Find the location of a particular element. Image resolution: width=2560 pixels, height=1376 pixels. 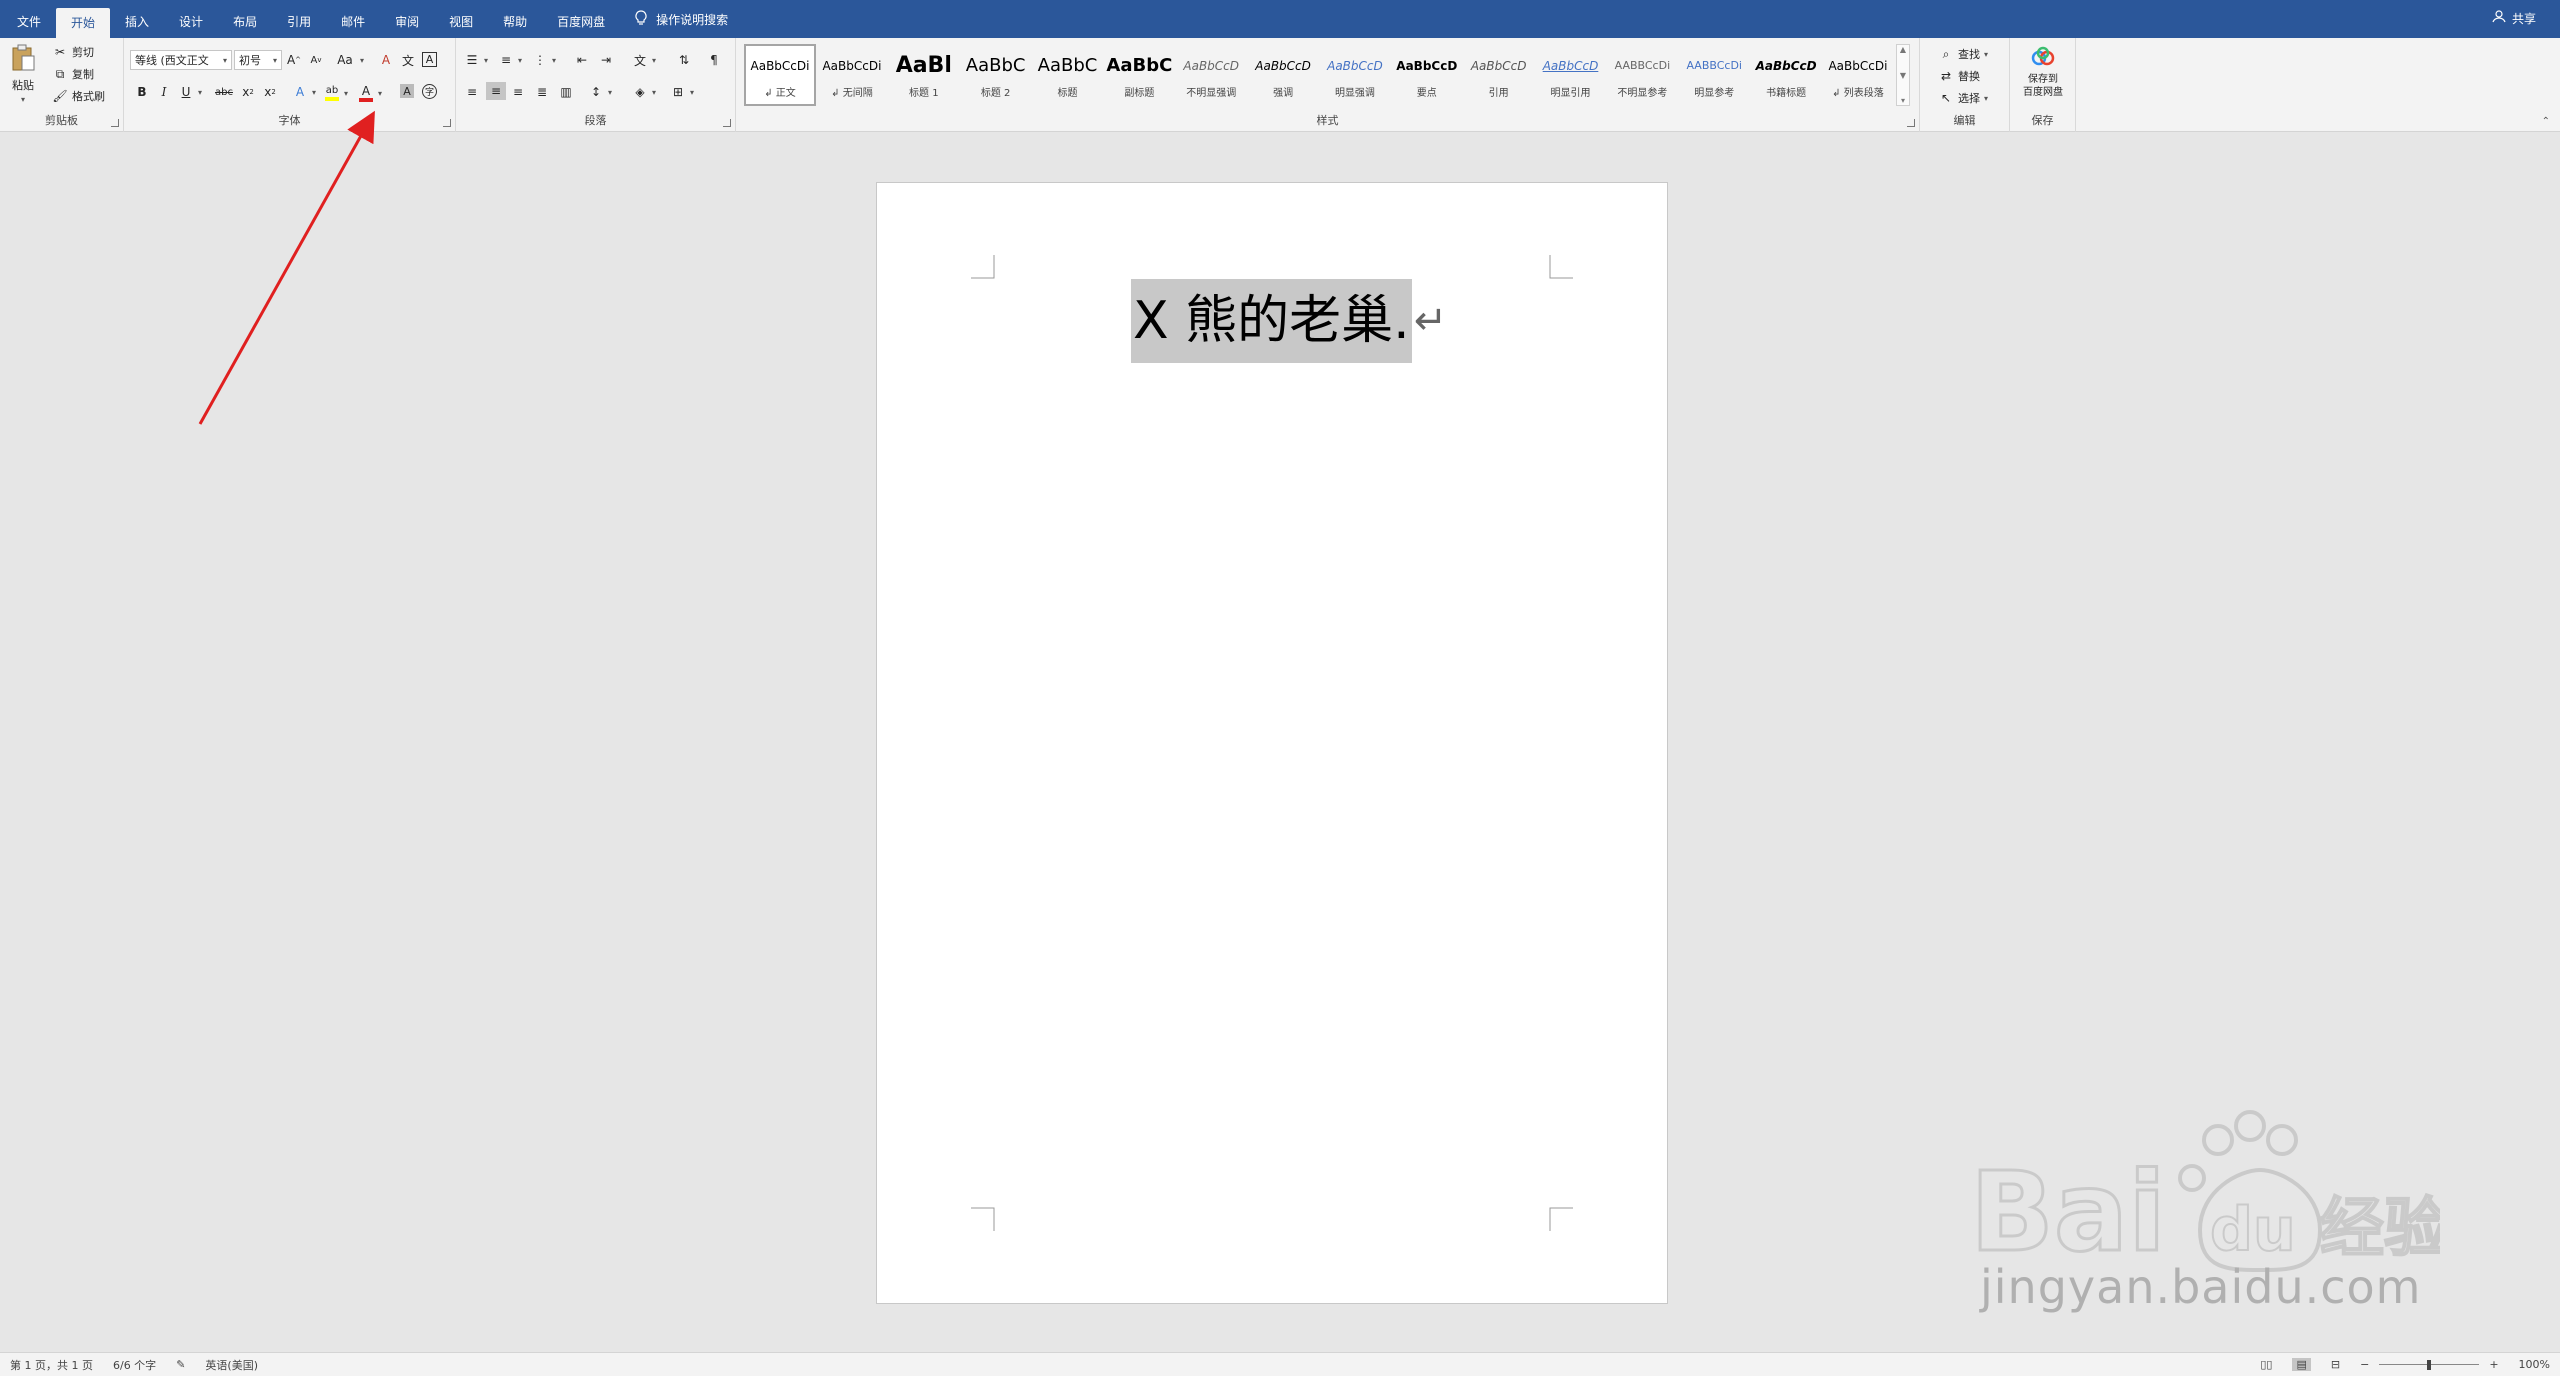

justify-button: ≣ is located at coordinates (542, 92).